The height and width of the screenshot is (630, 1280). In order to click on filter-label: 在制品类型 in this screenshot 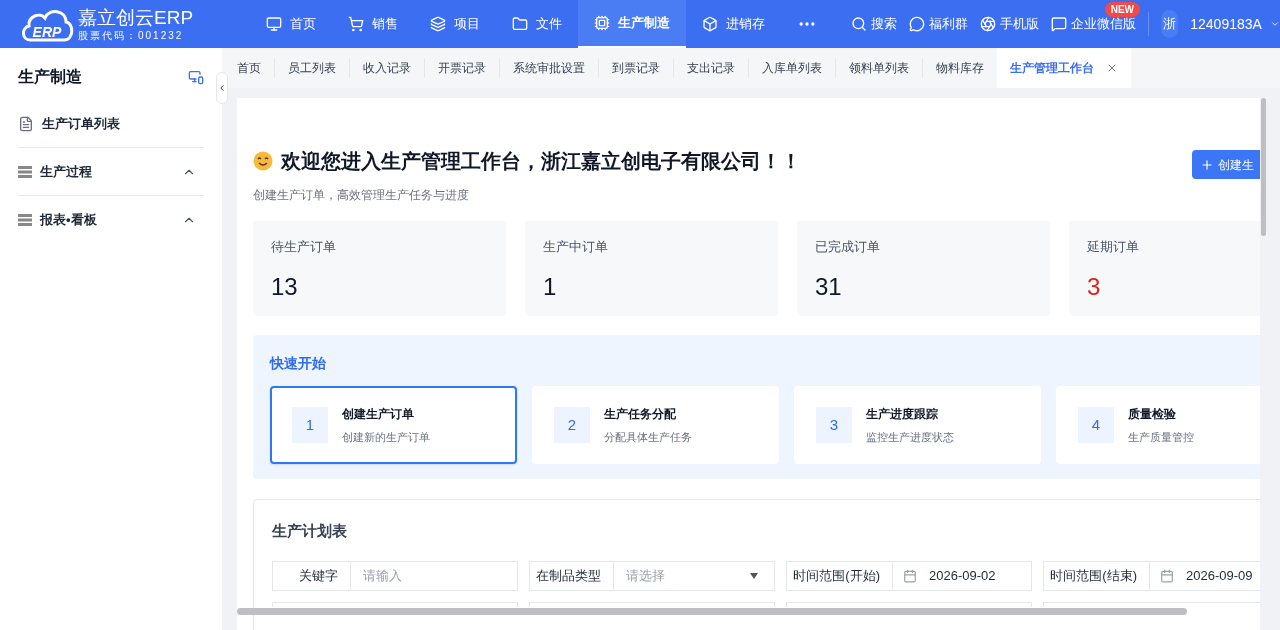, I will do `click(572, 575)`.